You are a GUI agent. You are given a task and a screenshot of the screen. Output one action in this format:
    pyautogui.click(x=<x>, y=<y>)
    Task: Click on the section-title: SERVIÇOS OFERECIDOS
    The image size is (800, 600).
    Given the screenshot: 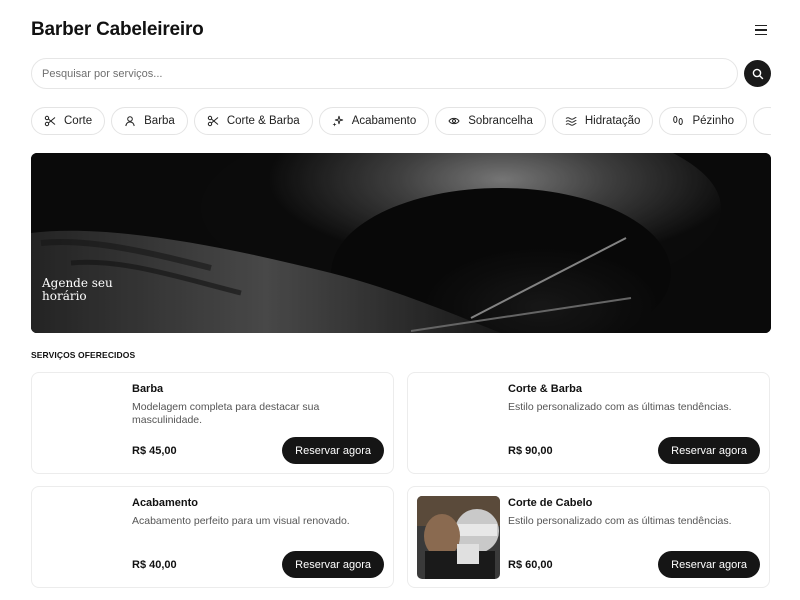 What is the action you would take?
    pyautogui.click(x=83, y=355)
    